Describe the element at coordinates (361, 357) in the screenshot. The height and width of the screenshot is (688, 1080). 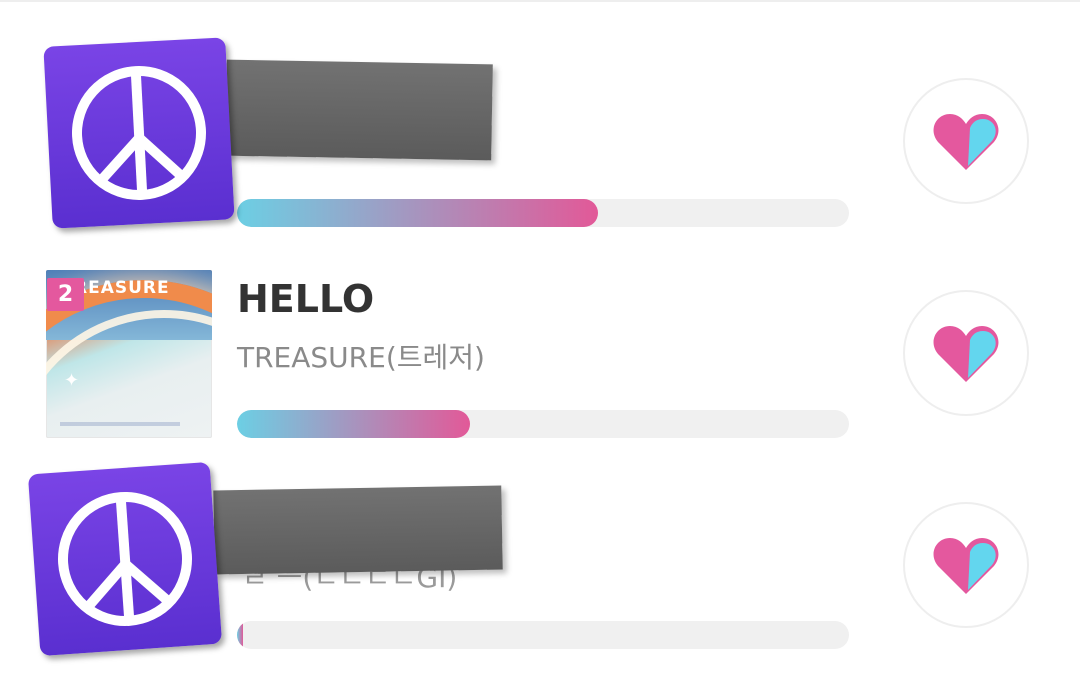
I see `artist-name: TREASURE(트레저)` at that location.